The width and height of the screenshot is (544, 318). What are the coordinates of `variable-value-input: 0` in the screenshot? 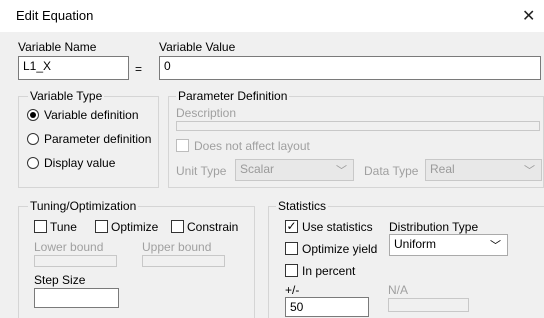 It's located at (350, 68).